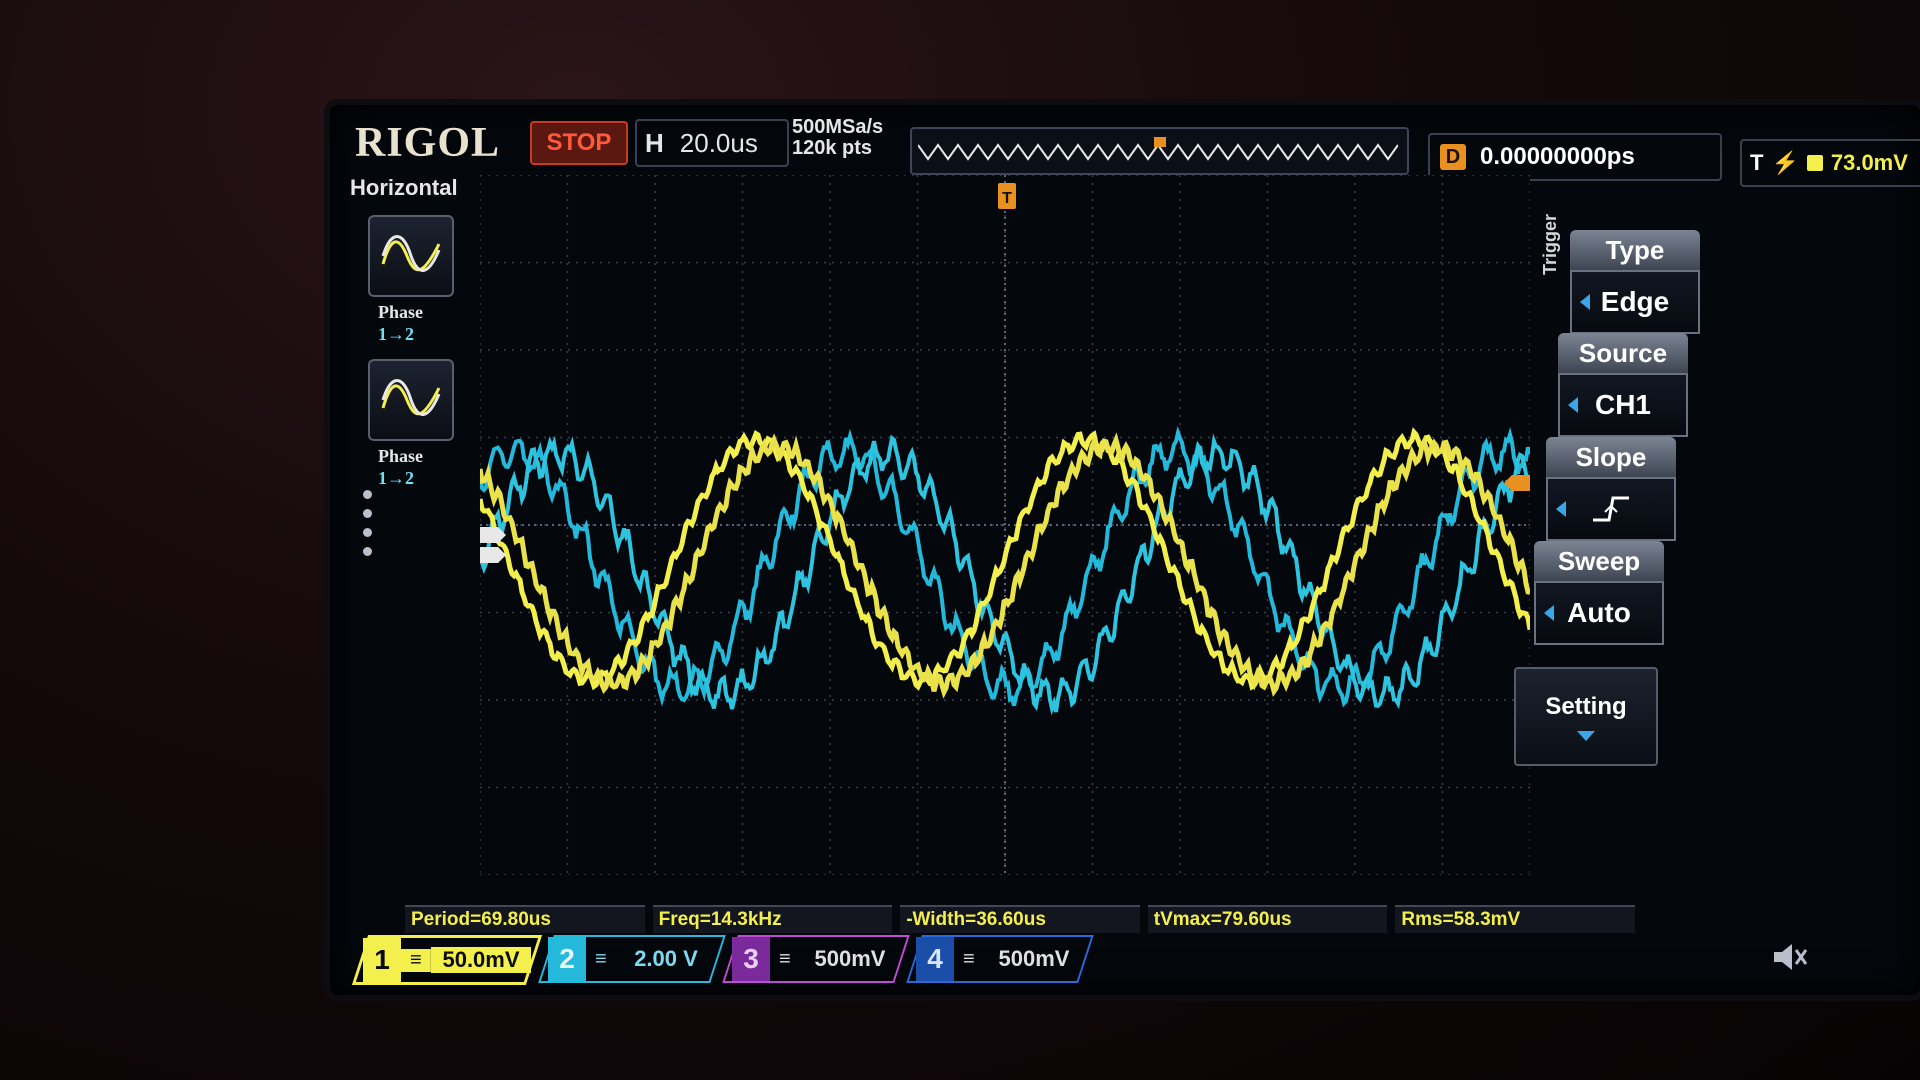  What do you see at coordinates (1800, 958) in the screenshot?
I see `speaker-muted-icon` at bounding box center [1800, 958].